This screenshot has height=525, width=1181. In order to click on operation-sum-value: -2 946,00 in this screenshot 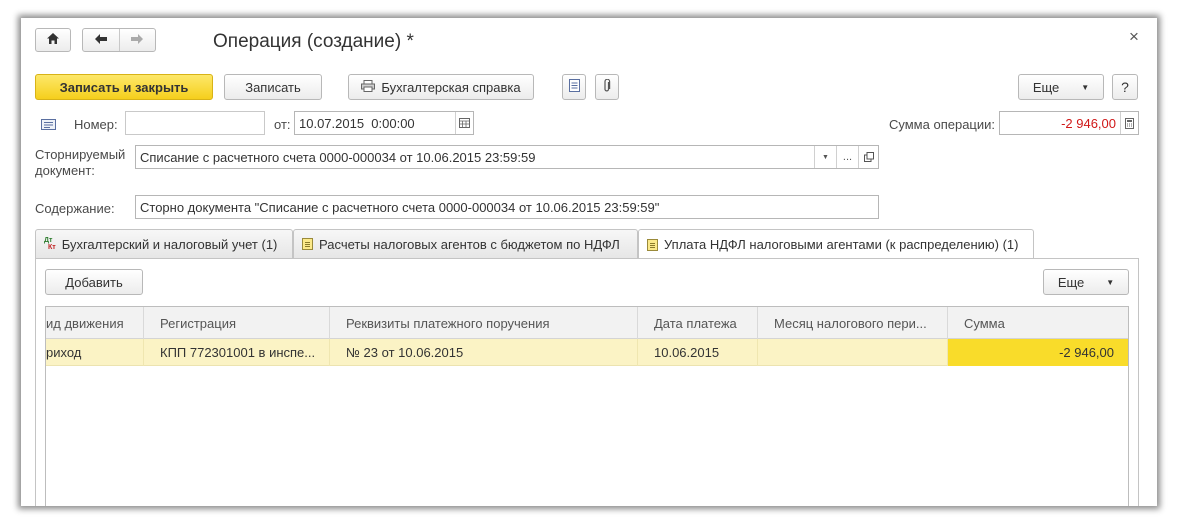, I will do `click(1088, 123)`.